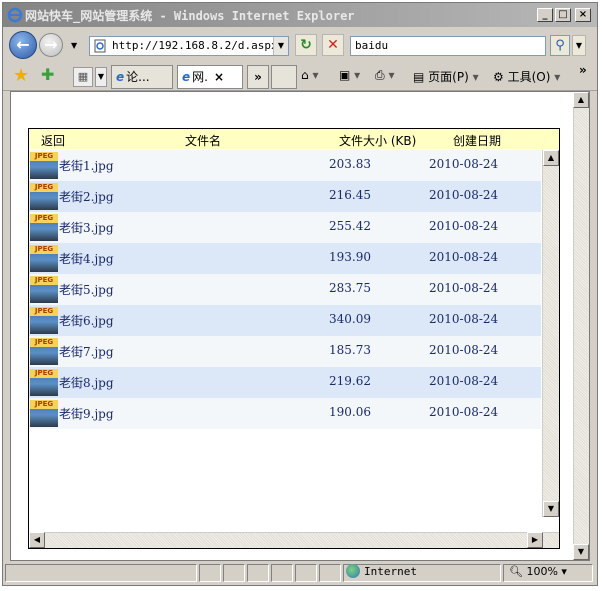 This screenshot has width=602, height=591. I want to click on history-dropdown-icon: ▼, so click(74, 45).